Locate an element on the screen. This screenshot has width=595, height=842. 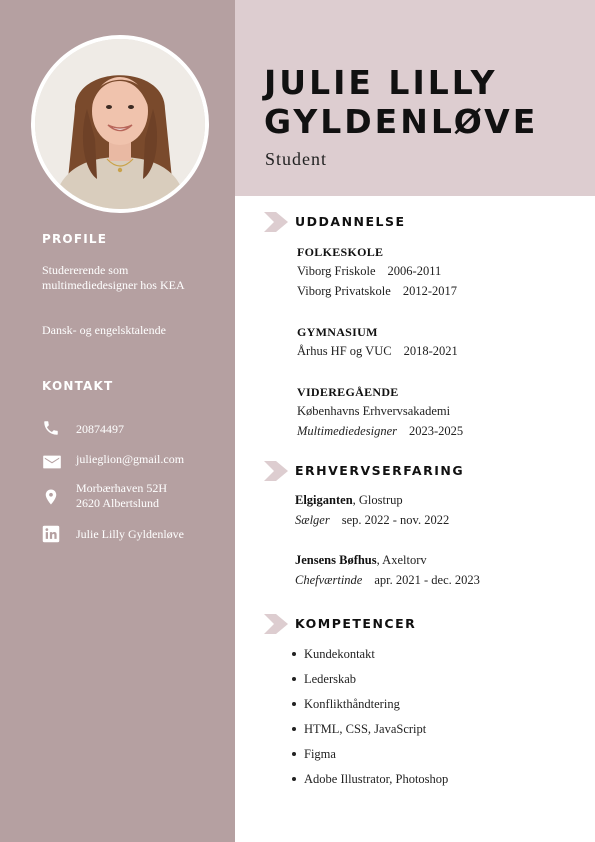
job-company-line: Elgiganten, Glostrup is located at coordinates (349, 500).